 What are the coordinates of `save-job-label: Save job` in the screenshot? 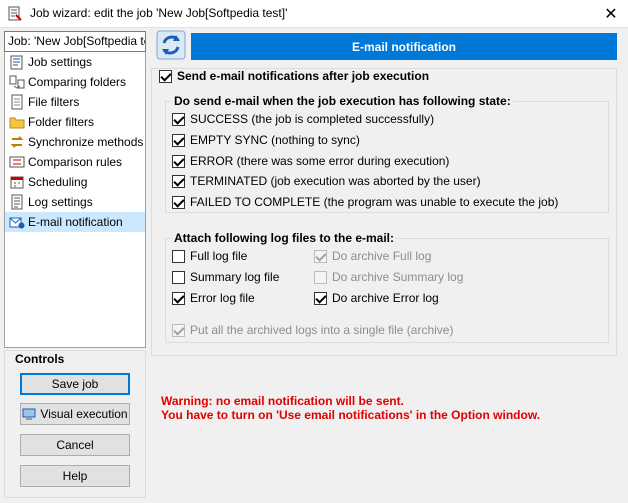 It's located at (75, 384).